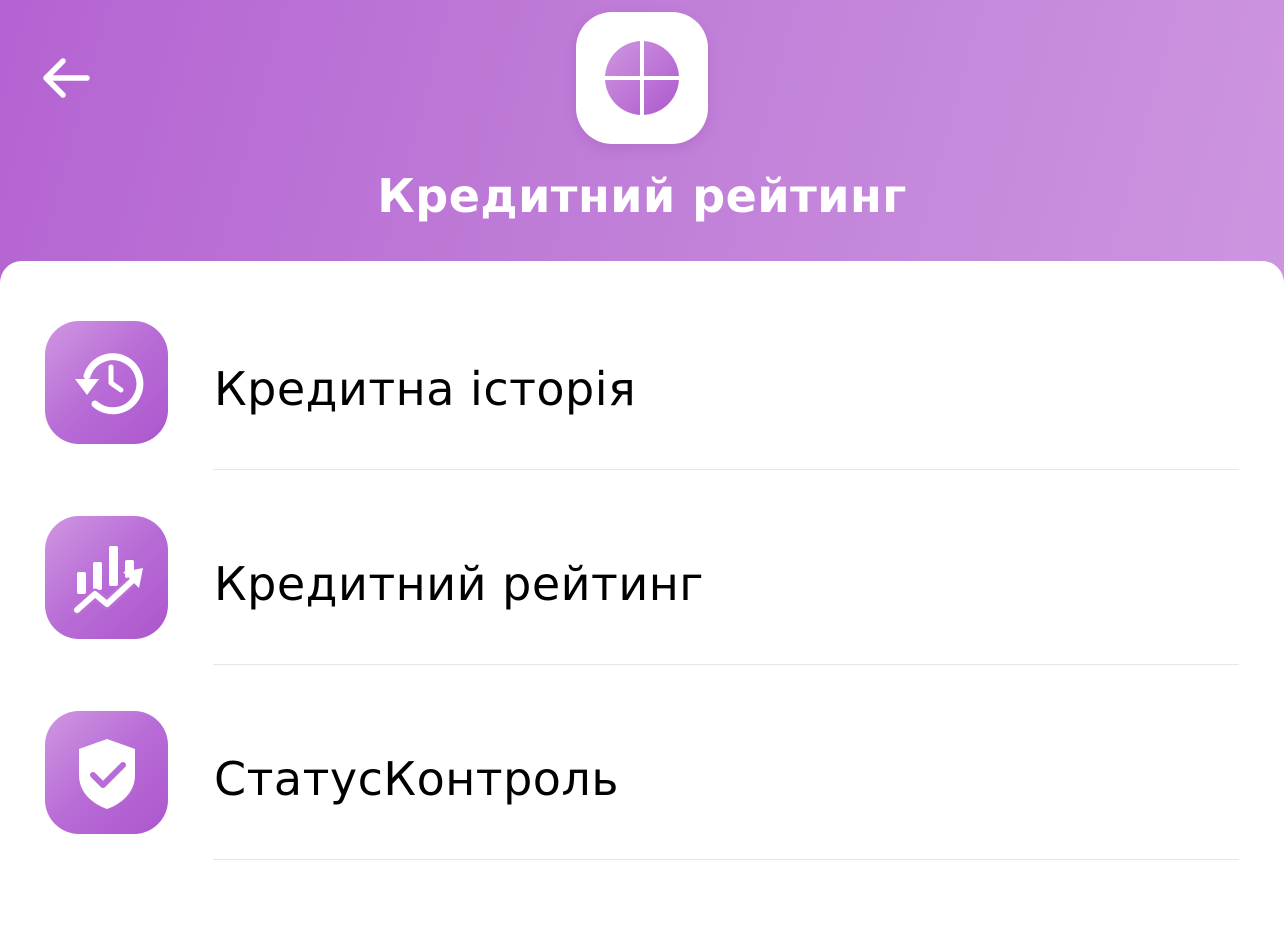 This screenshot has width=1284, height=930. What do you see at coordinates (416, 779) in the screenshot?
I see `menu-item-label: СтатусКонтроль` at bounding box center [416, 779].